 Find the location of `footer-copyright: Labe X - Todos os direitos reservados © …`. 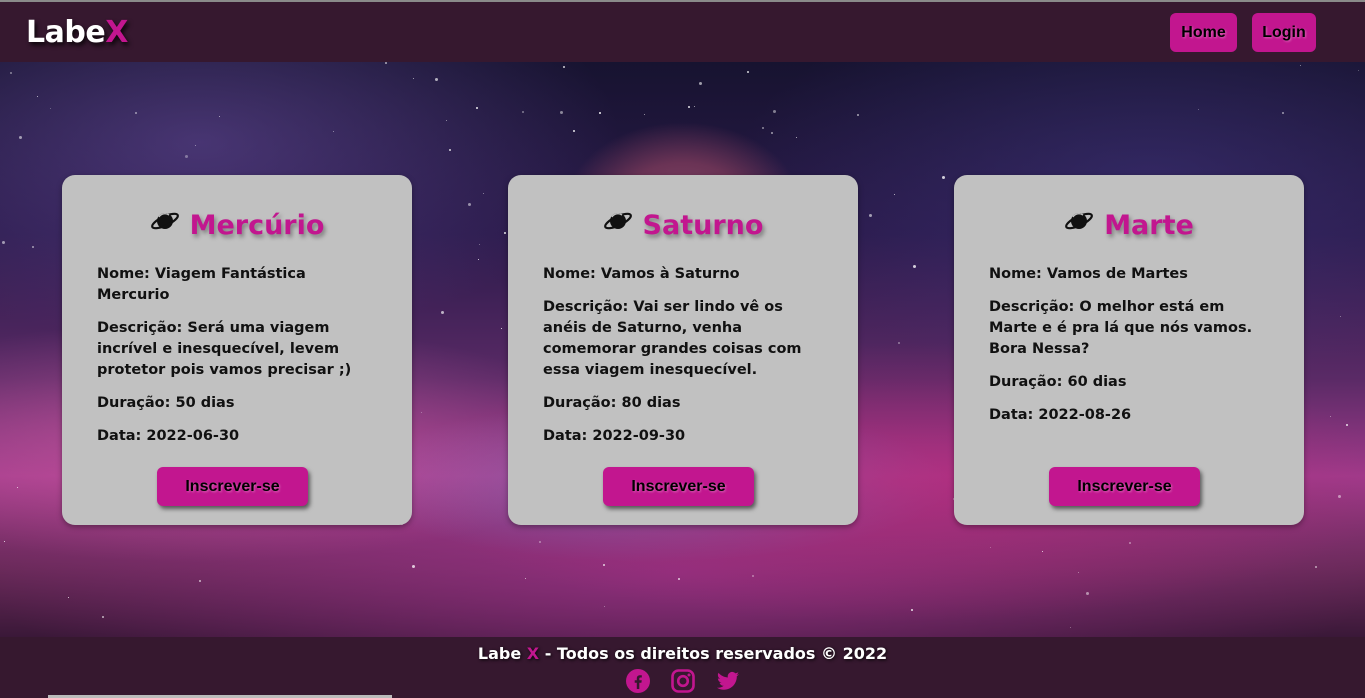

footer-copyright: Labe X - Todos os direitos reservados © … is located at coordinates (682, 653).